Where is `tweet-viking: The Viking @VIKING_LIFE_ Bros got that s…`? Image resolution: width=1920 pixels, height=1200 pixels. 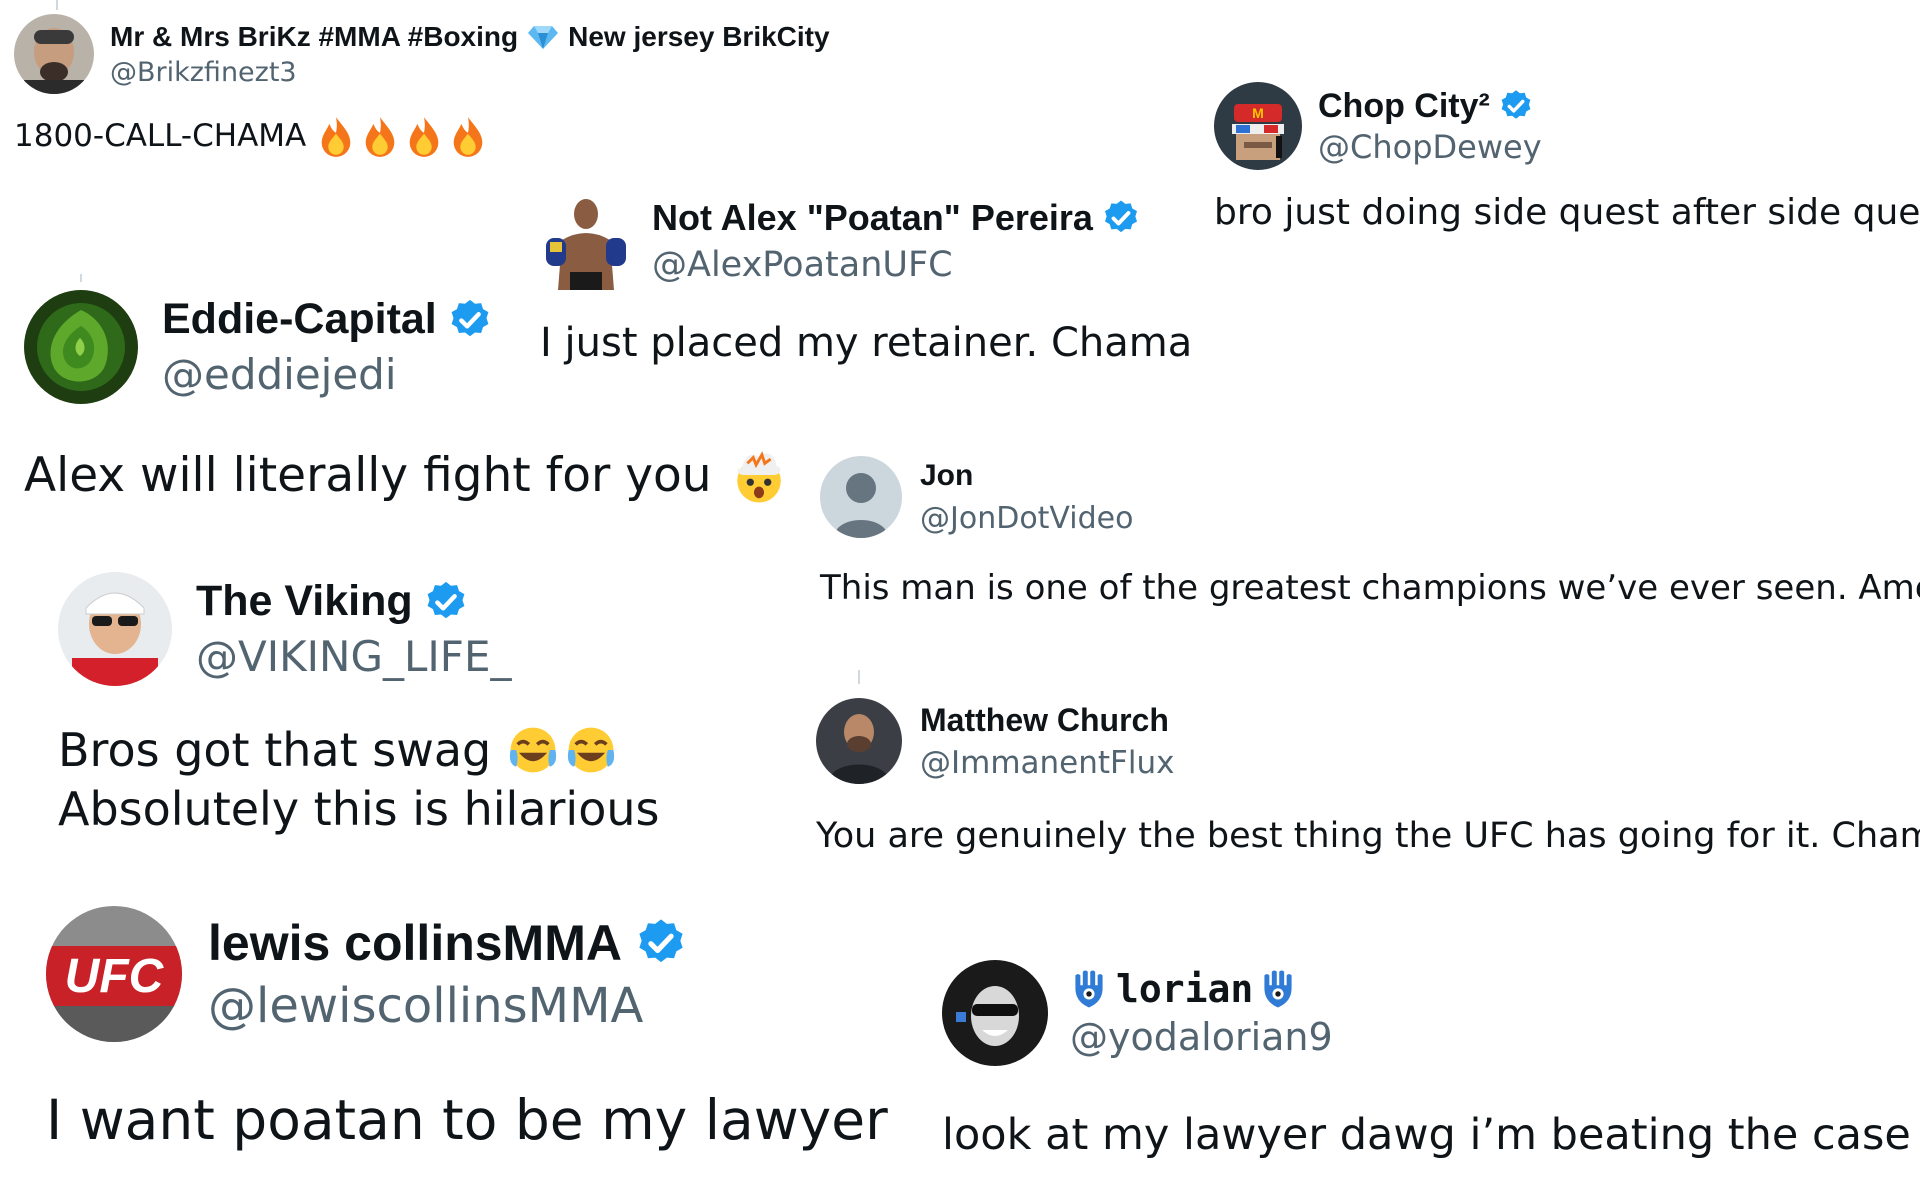 tweet-viking: The Viking @VIKING_LIFE_ Bros got that s… is located at coordinates (358, 704).